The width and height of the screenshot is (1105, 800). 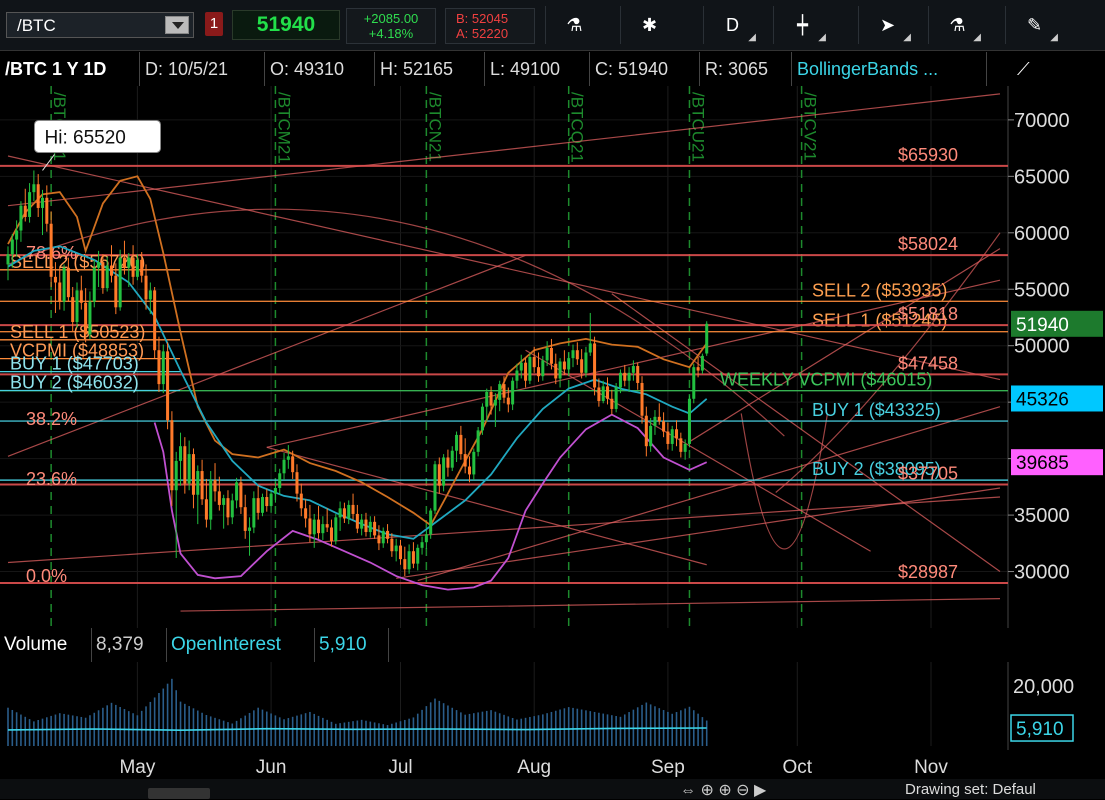 I want to click on info-open: O: 49310, so click(x=320, y=69).